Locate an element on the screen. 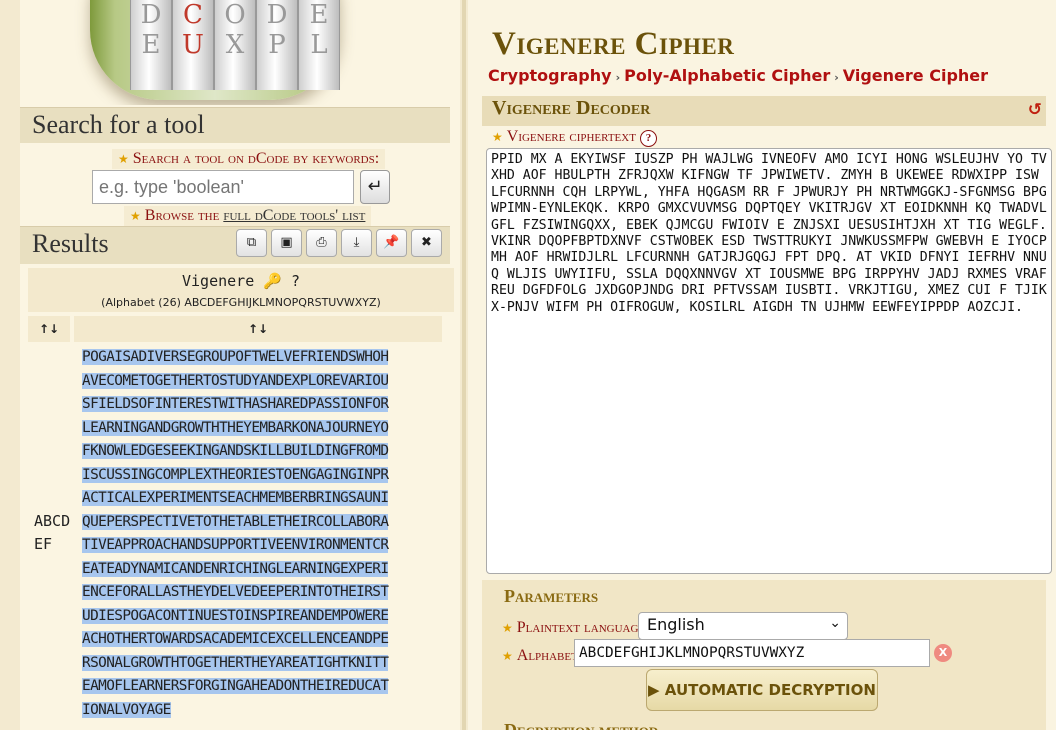  breadcrumb-vigenere: Vigenere Cipher is located at coordinates (915, 75).